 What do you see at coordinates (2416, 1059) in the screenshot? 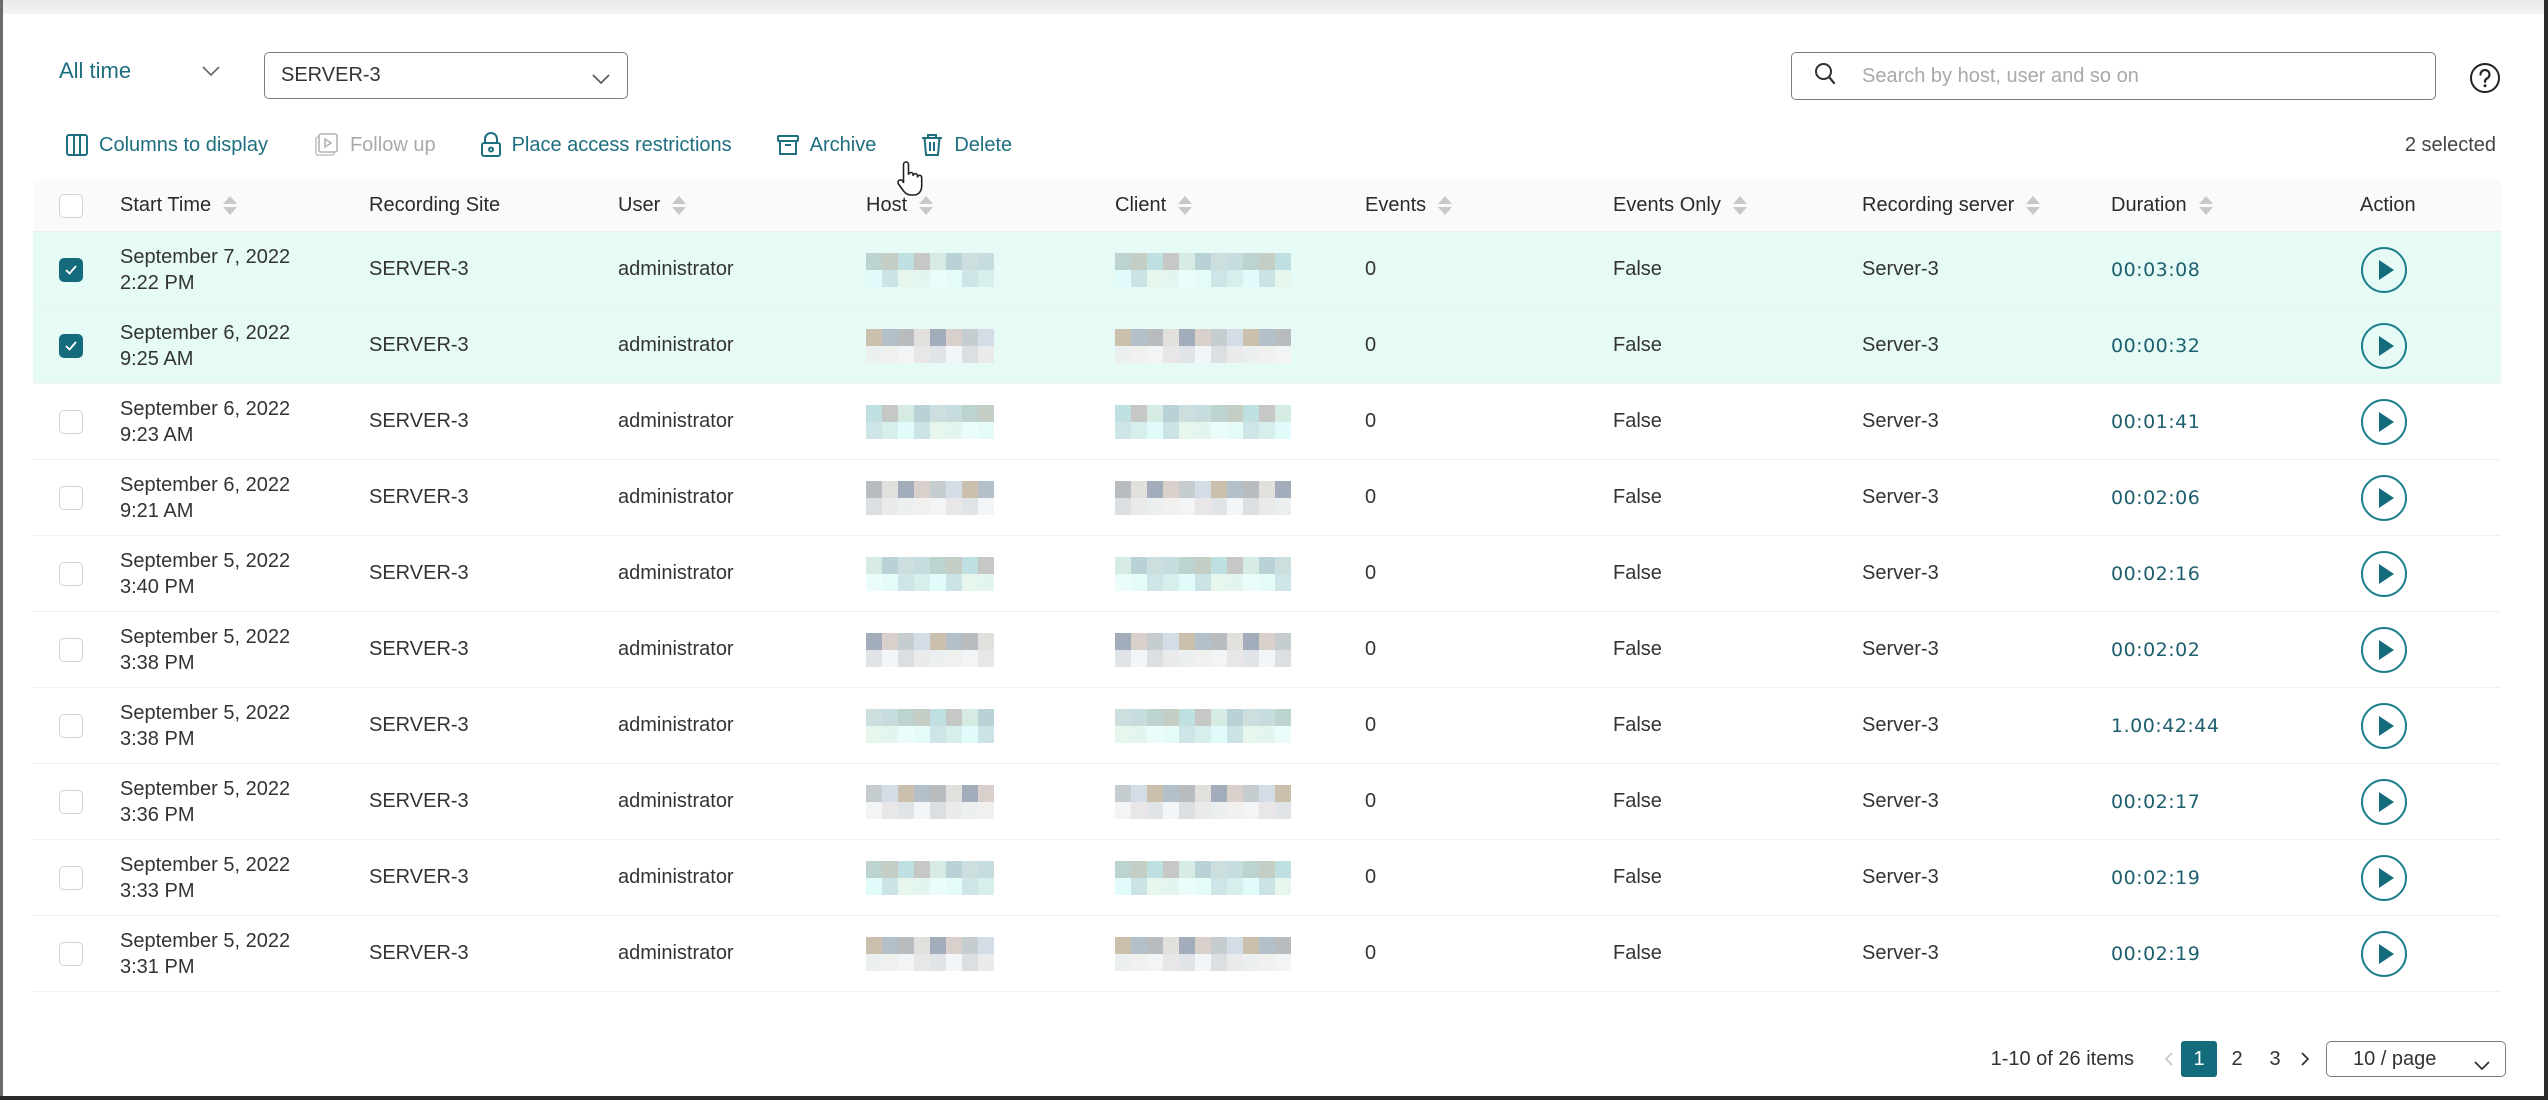
I see `page-size-select: 10 / page` at bounding box center [2416, 1059].